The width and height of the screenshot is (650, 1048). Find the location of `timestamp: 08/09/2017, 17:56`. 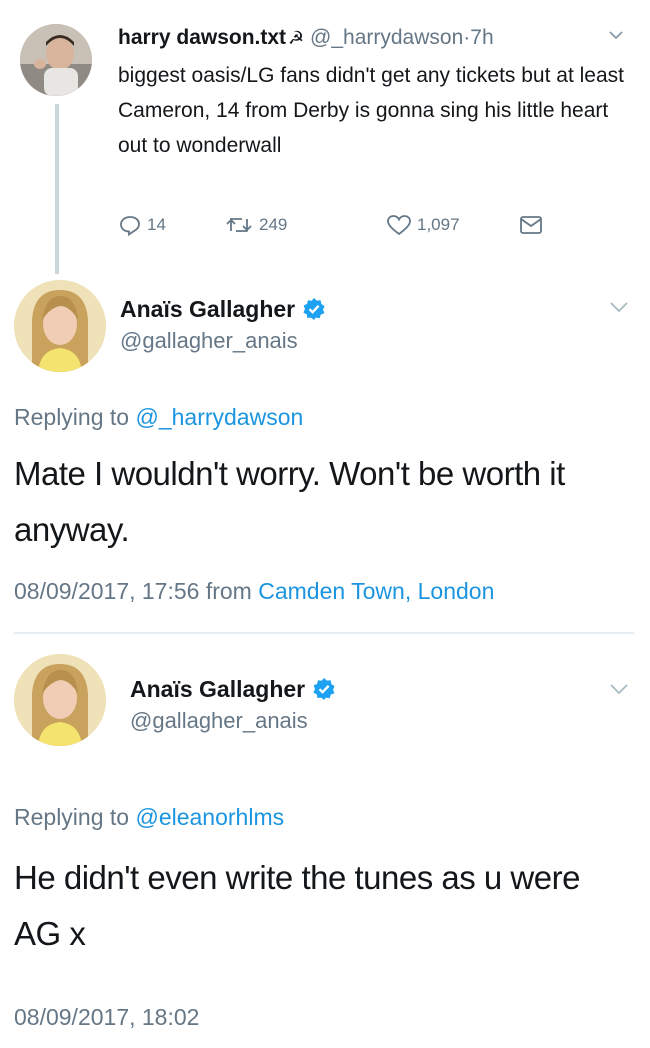

timestamp: 08/09/2017, 17:56 is located at coordinates (106, 591).